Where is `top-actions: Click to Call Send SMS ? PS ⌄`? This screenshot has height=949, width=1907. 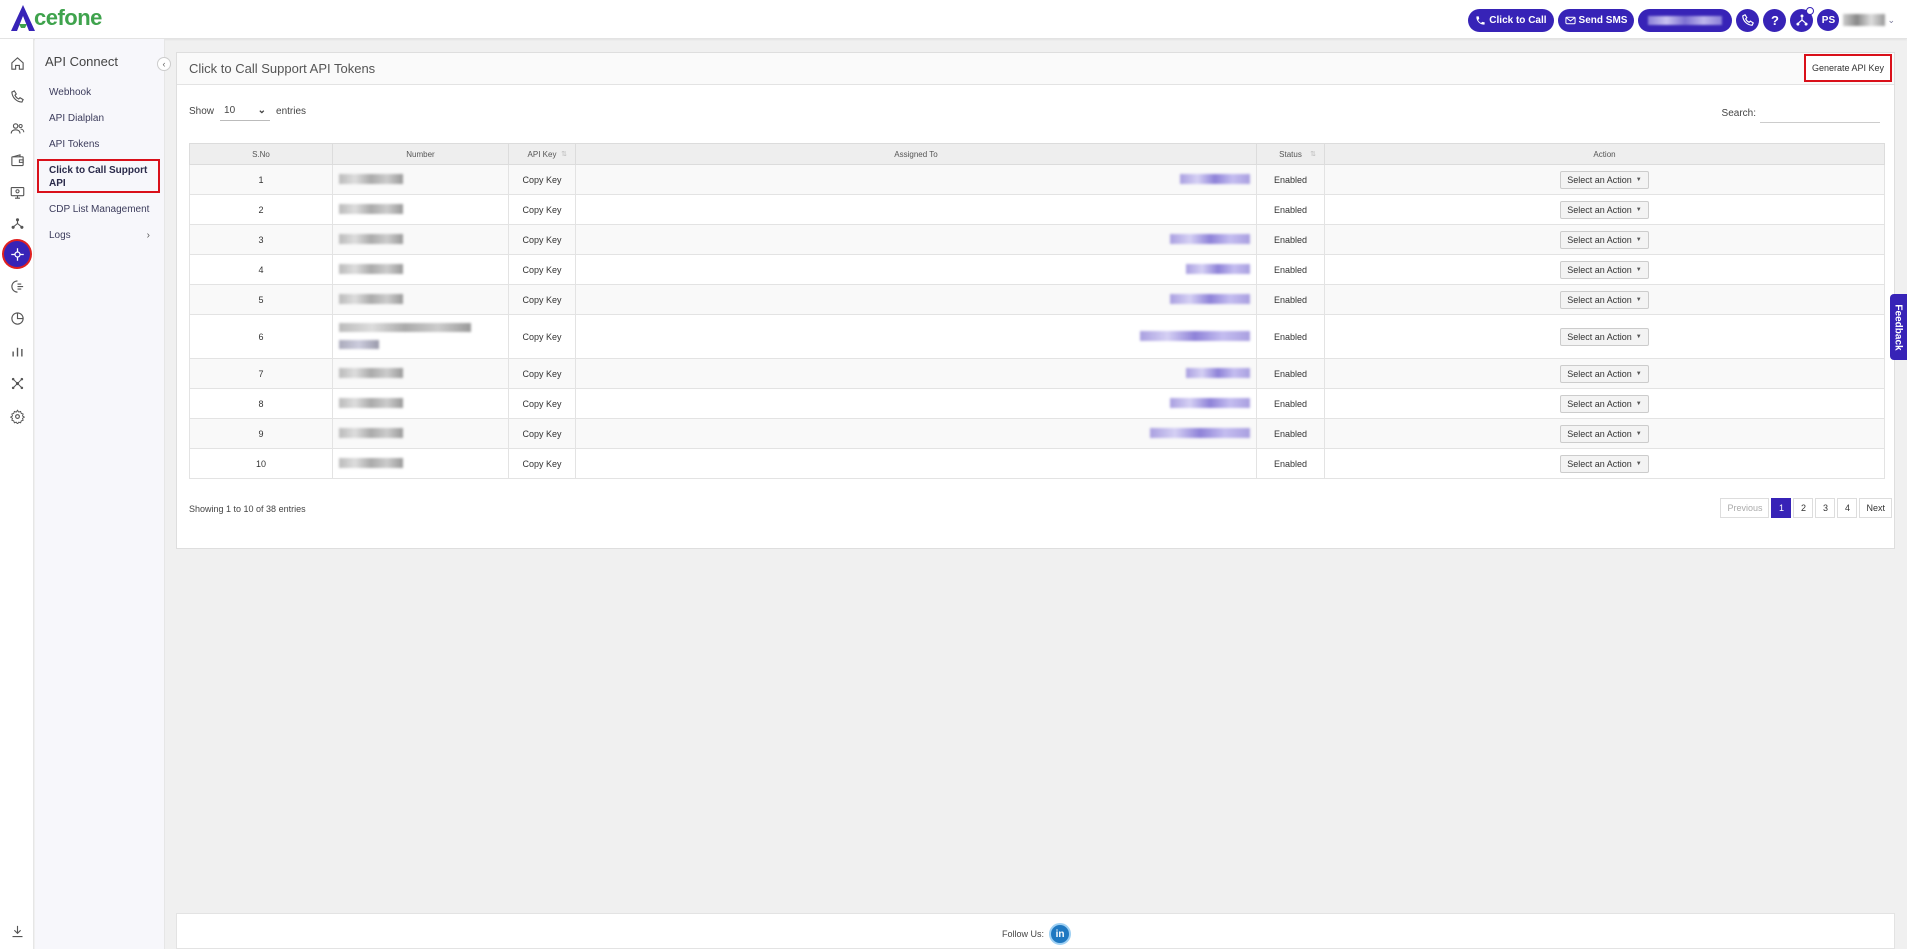 top-actions: Click to Call Send SMS ? PS ⌄ is located at coordinates (1681, 19).